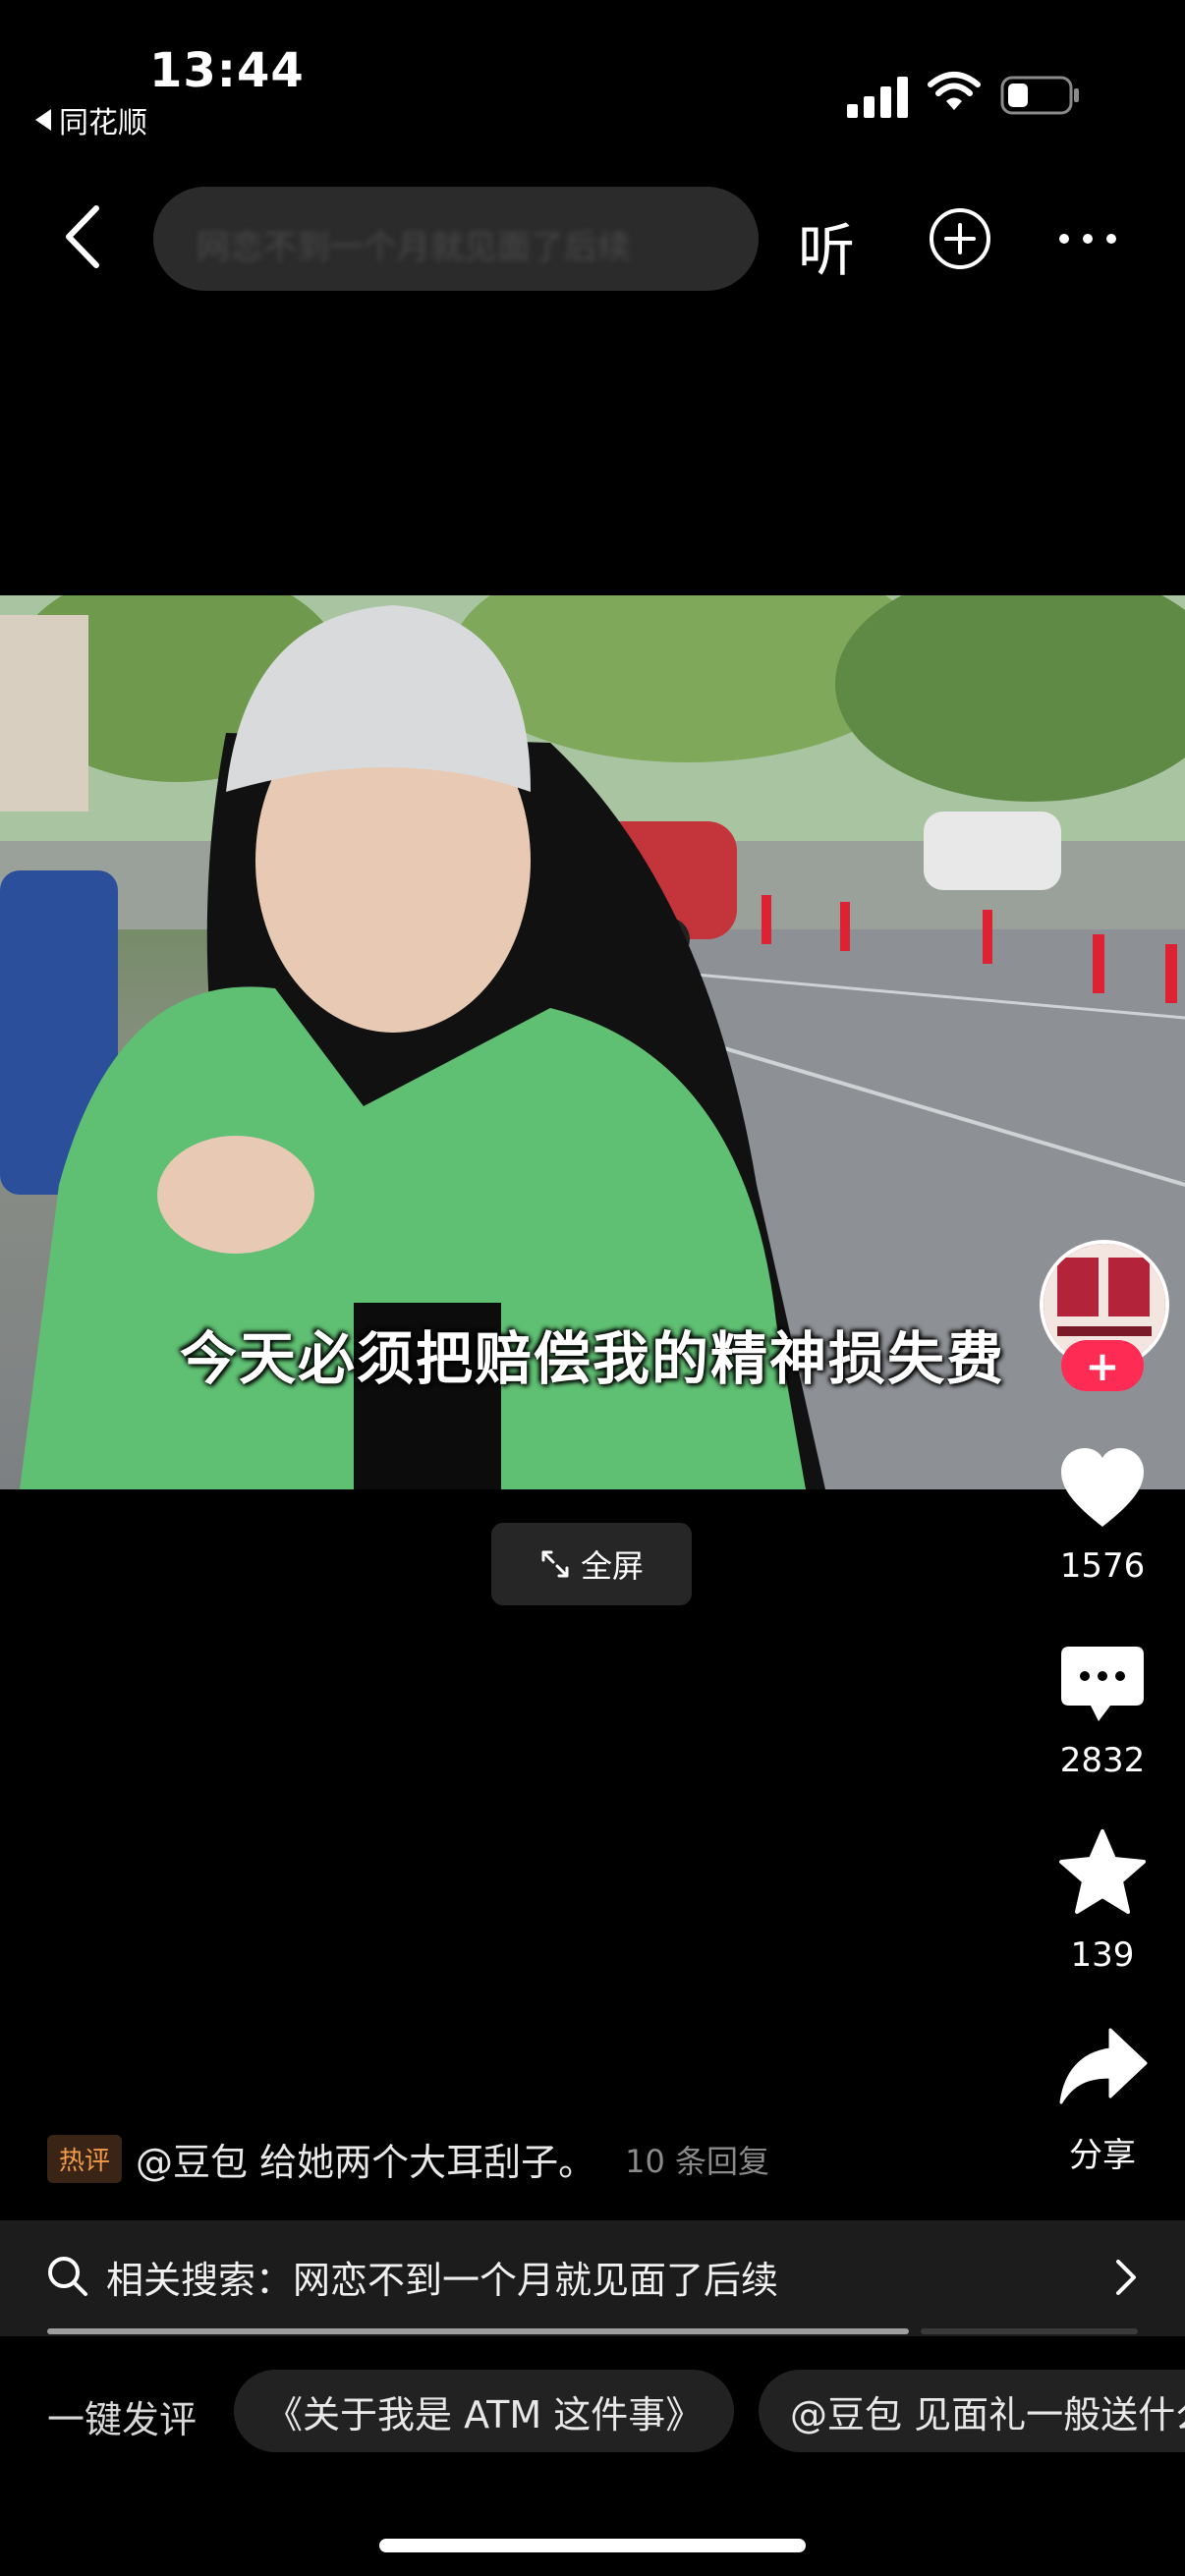  I want to click on quick-comment-chip: 《关于我是 ATM 这件事》, so click(485, 2411).